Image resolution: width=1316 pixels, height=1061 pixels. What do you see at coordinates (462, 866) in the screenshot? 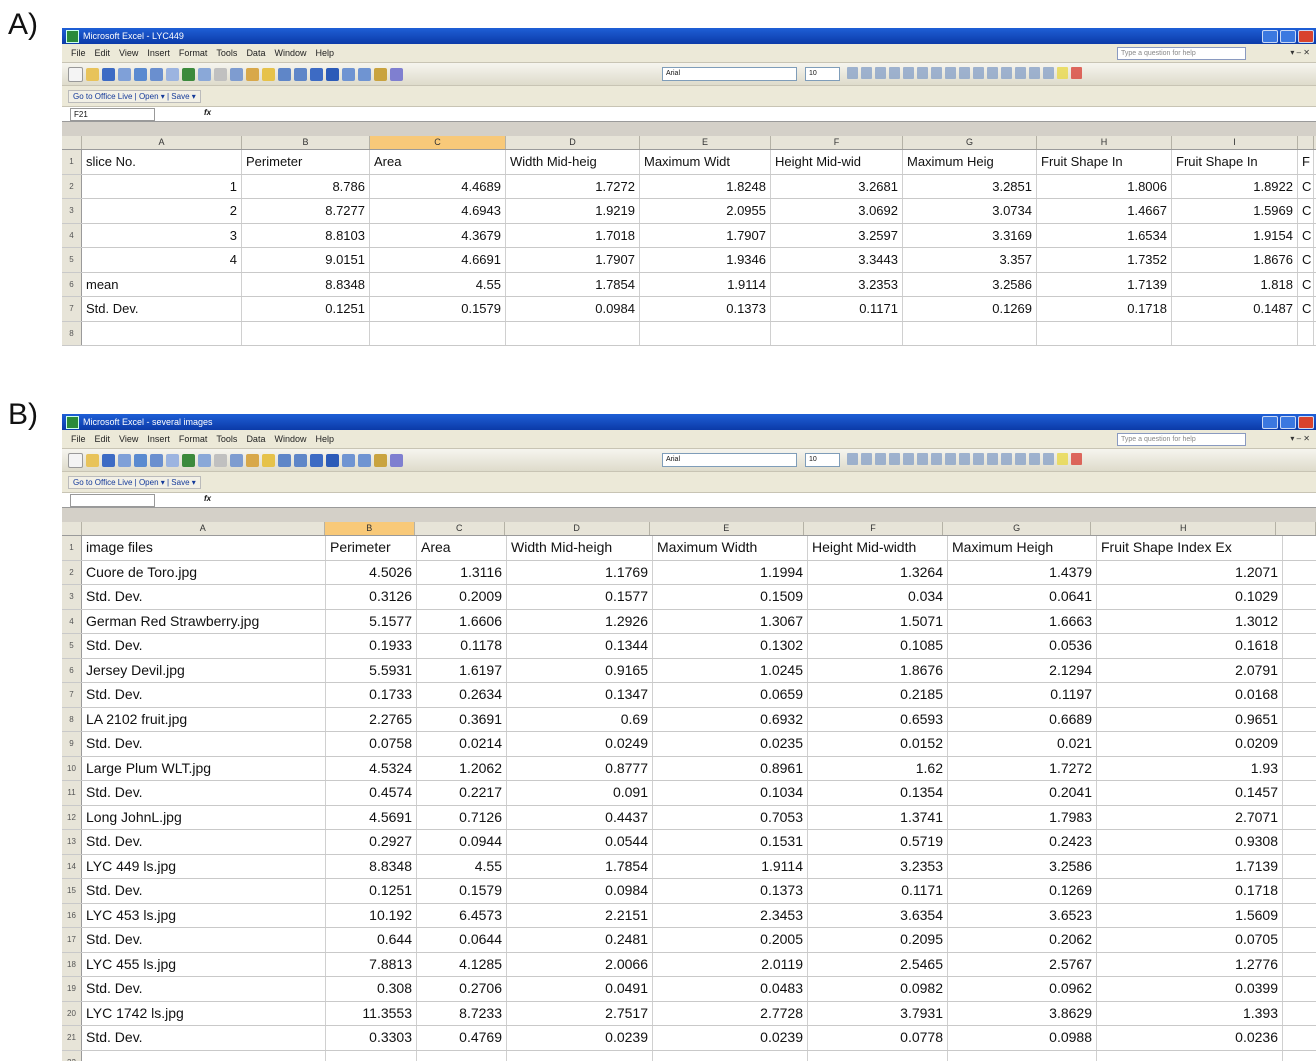
I see `cell: 4.55` at bounding box center [462, 866].